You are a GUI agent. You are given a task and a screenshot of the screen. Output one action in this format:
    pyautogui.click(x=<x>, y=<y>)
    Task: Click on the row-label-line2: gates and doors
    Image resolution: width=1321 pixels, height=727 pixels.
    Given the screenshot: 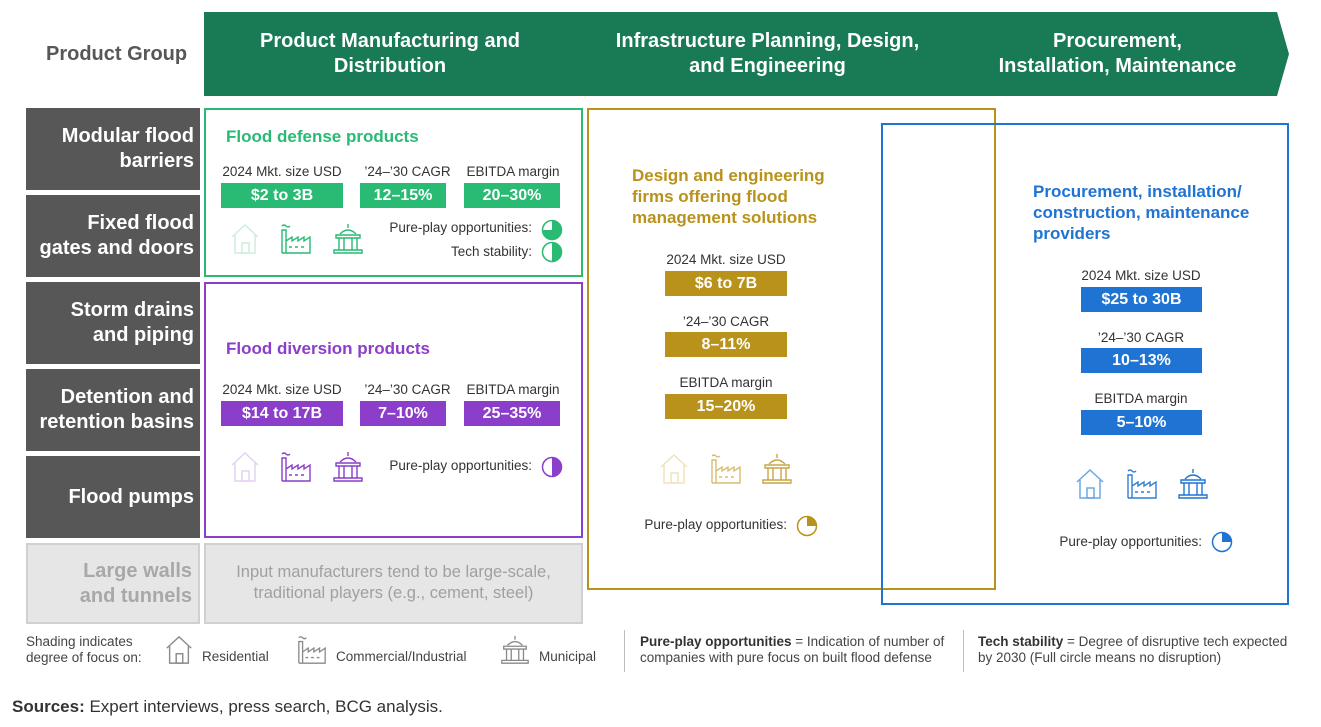 What is the action you would take?
    pyautogui.click(x=116, y=248)
    